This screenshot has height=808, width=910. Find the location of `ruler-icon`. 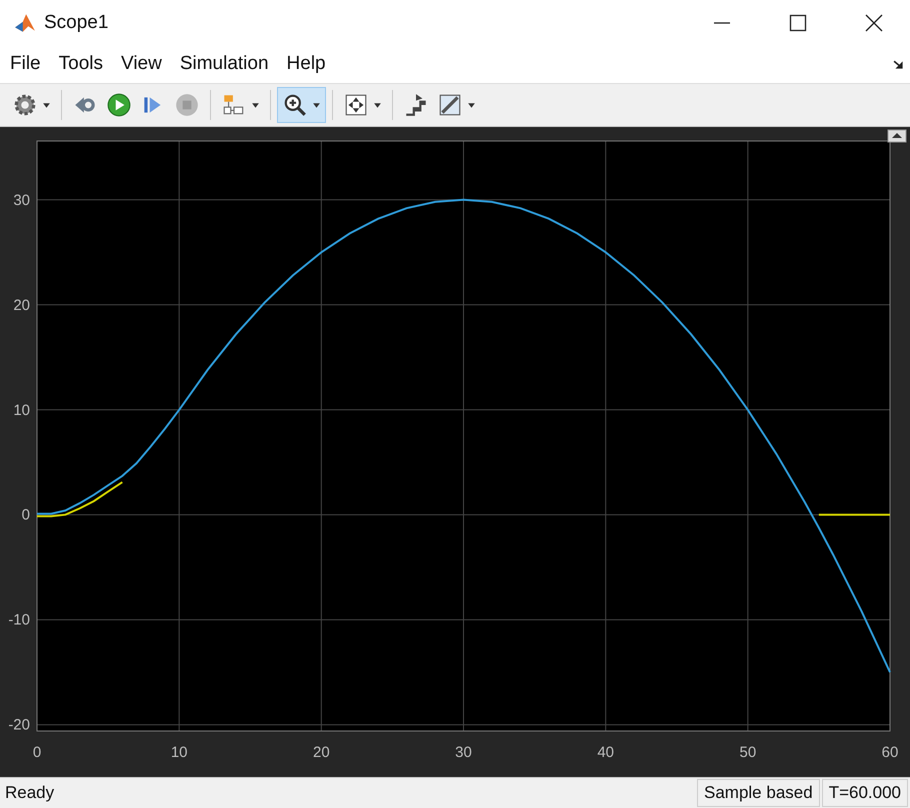

ruler-icon is located at coordinates (450, 105).